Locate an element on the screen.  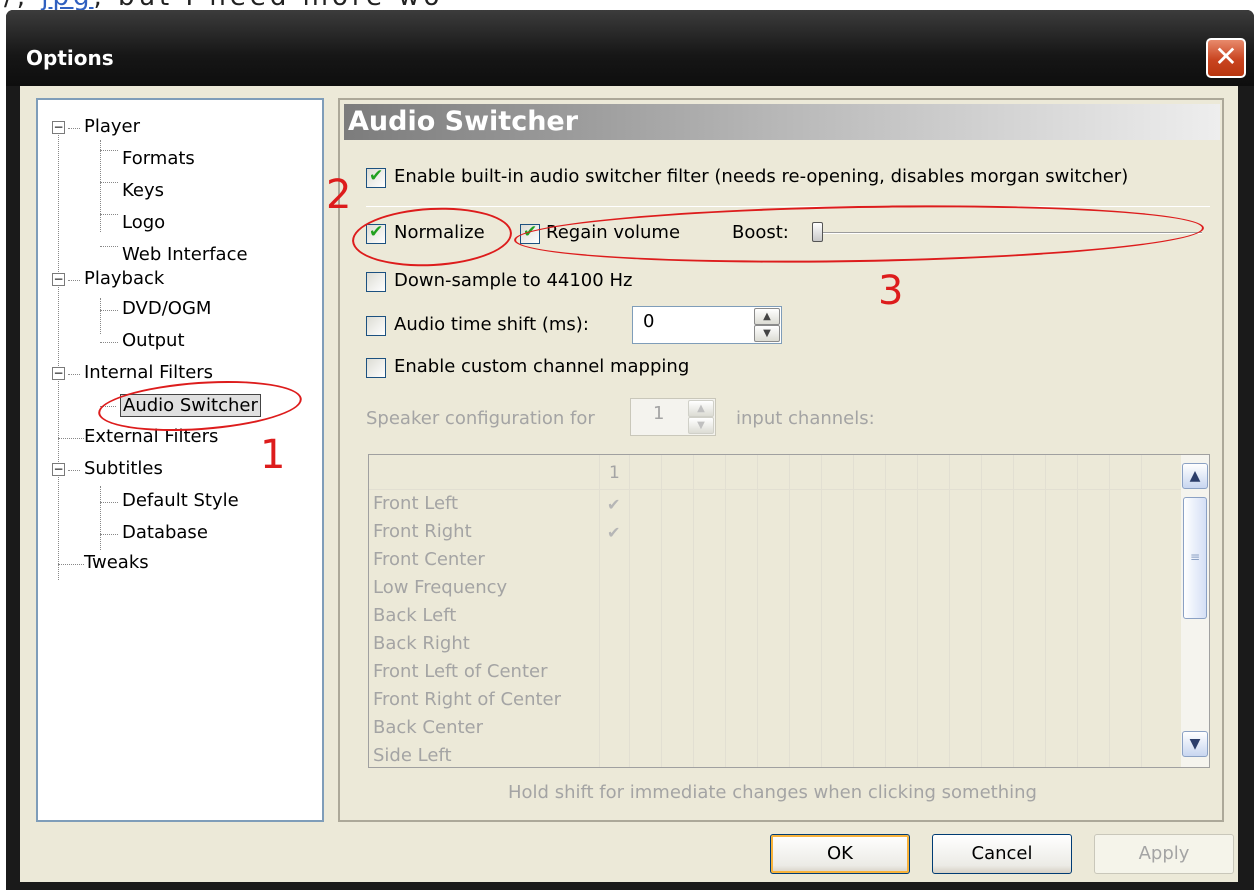
tree-item-player: Player is located at coordinates (112, 126).